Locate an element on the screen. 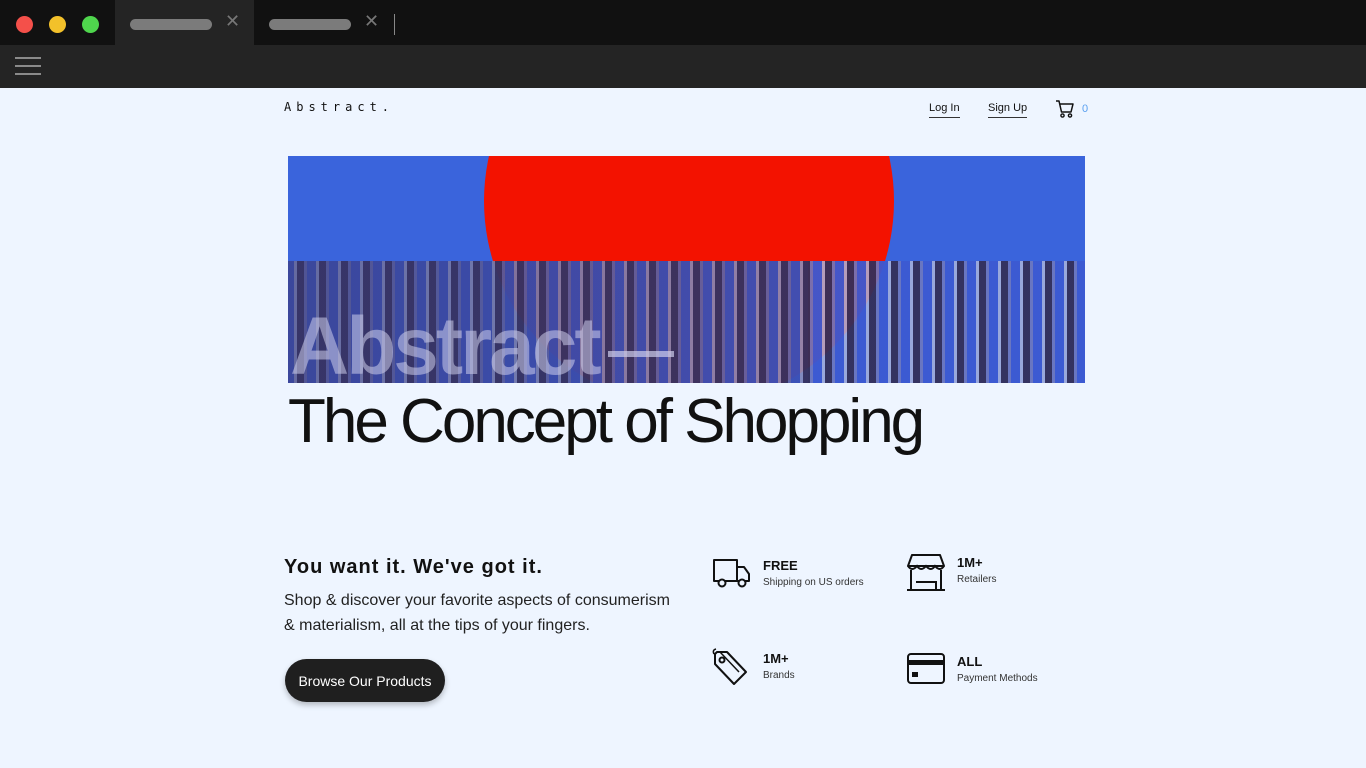 This screenshot has width=1366, height=768. feature-title: FREE is located at coordinates (780, 565).